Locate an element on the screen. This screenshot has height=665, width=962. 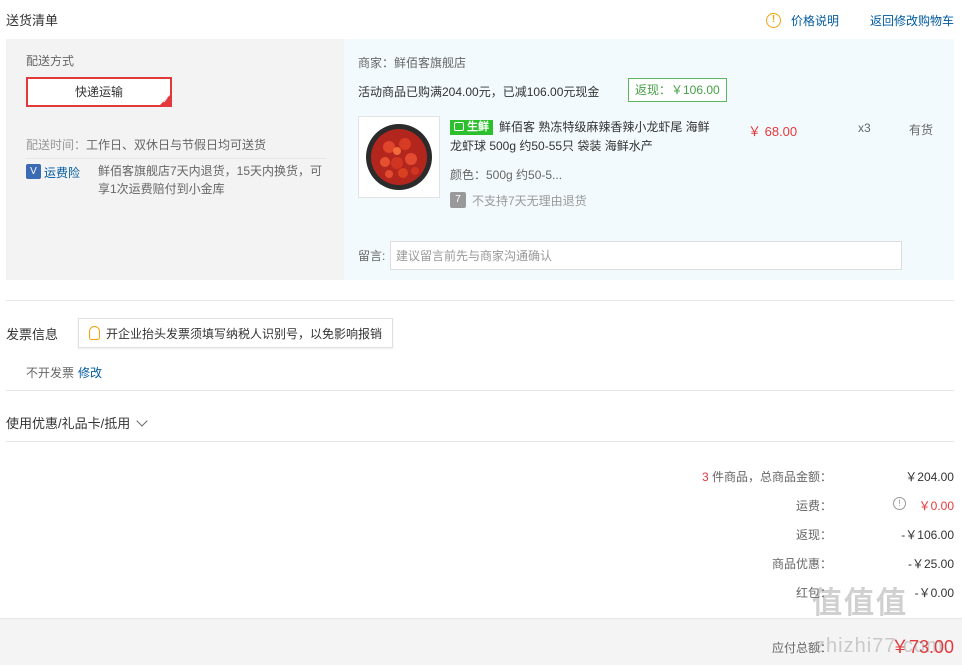
shipping-insurance-desc: 鲜佰客旗舰店7天内退货，15天内换货，可享1次运费赔付到小金库 is located at coordinates (210, 180).